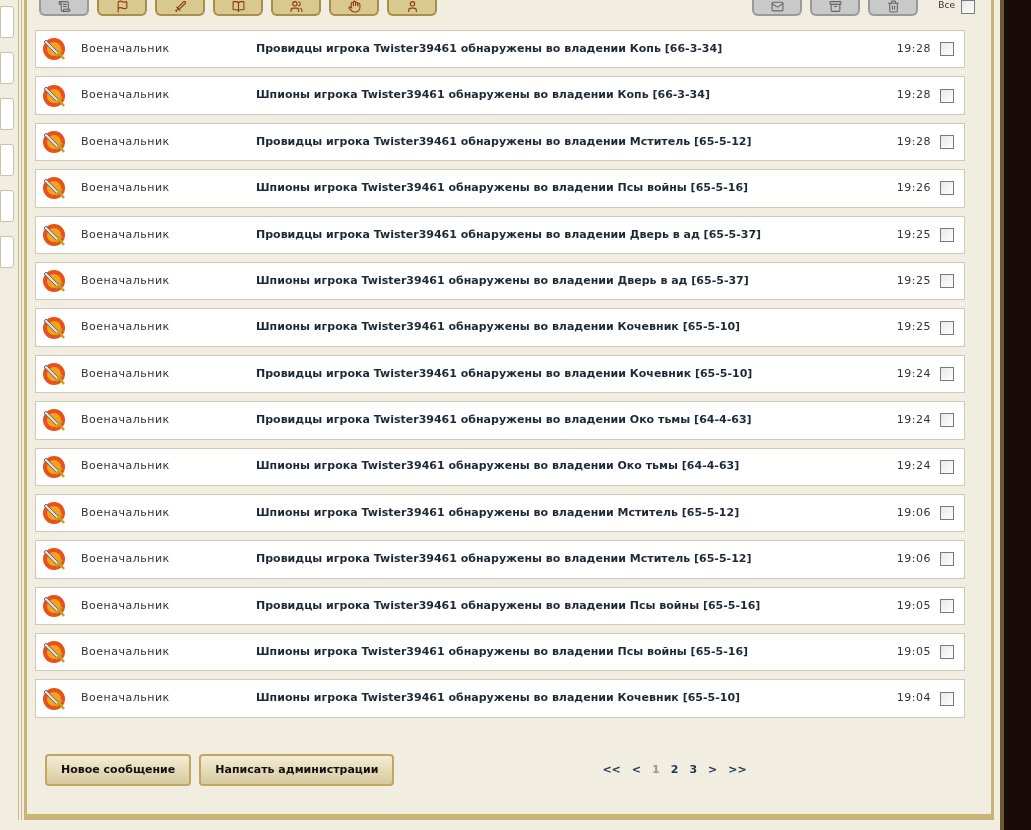  Describe the element at coordinates (576, 95) in the screenshot. I see `message-subject: Шпионы игрока Twister39461 обнаружены во владении Копь [66-3-34]` at that location.